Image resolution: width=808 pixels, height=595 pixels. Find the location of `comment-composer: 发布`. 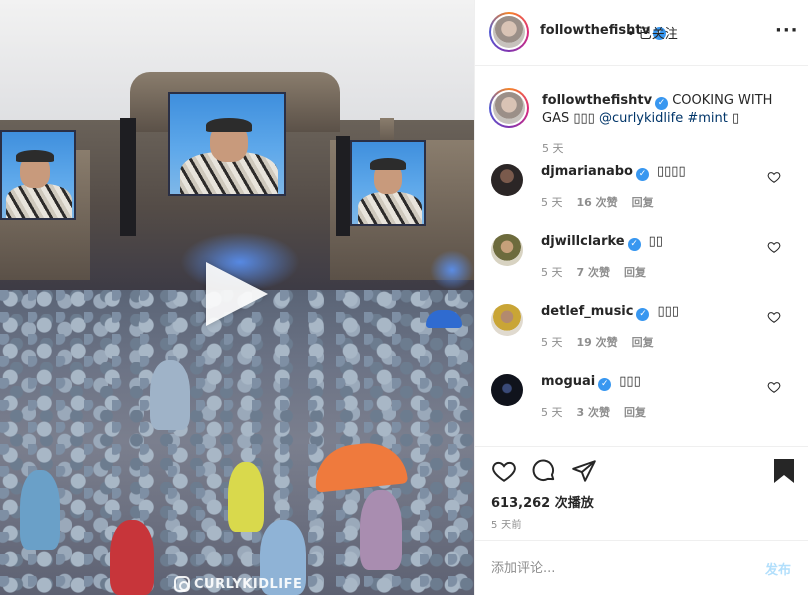

comment-composer: 发布 is located at coordinates (641, 567).